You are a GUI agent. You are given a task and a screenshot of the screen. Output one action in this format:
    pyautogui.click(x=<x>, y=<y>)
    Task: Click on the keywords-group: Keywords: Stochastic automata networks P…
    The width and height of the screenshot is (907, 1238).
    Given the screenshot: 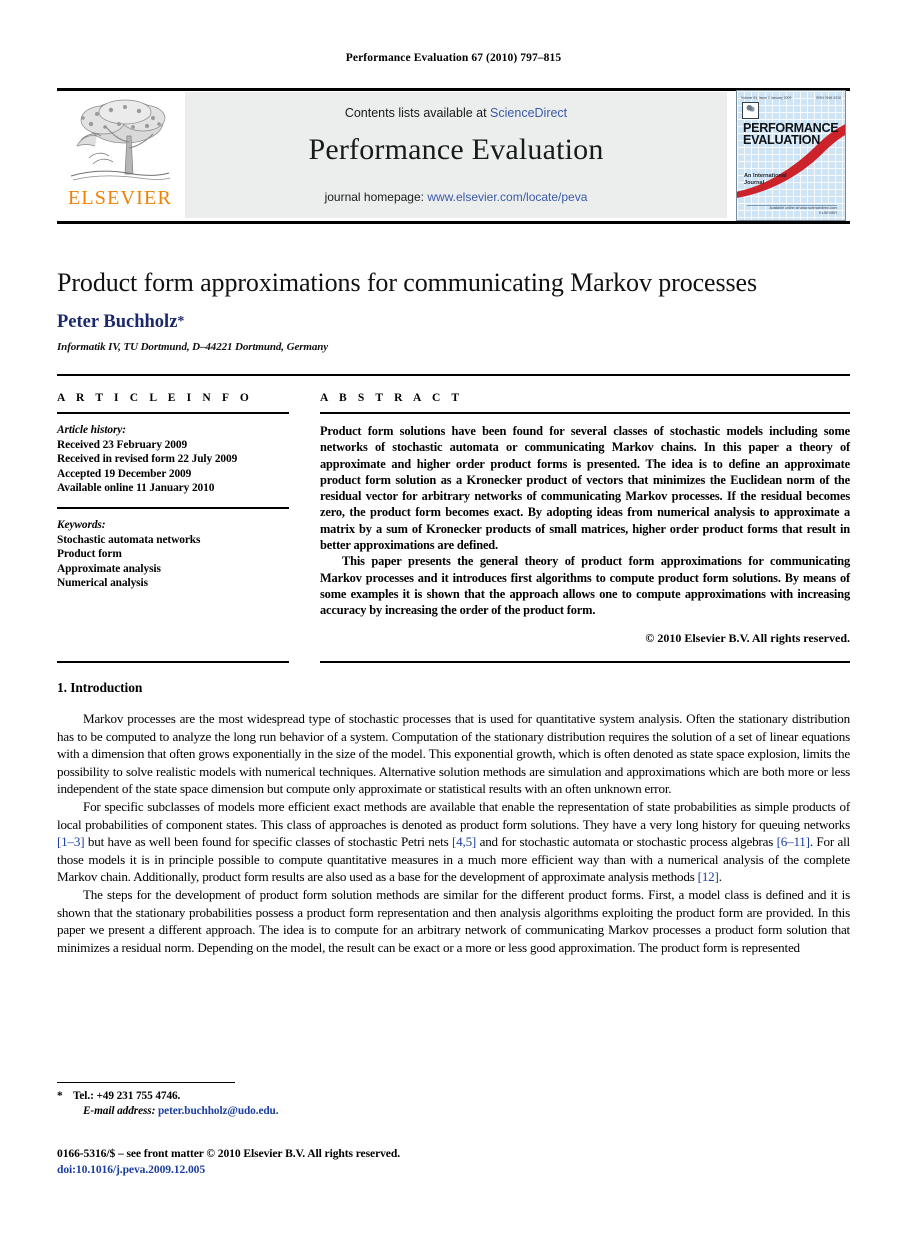 What is the action you would take?
    pyautogui.click(x=173, y=554)
    